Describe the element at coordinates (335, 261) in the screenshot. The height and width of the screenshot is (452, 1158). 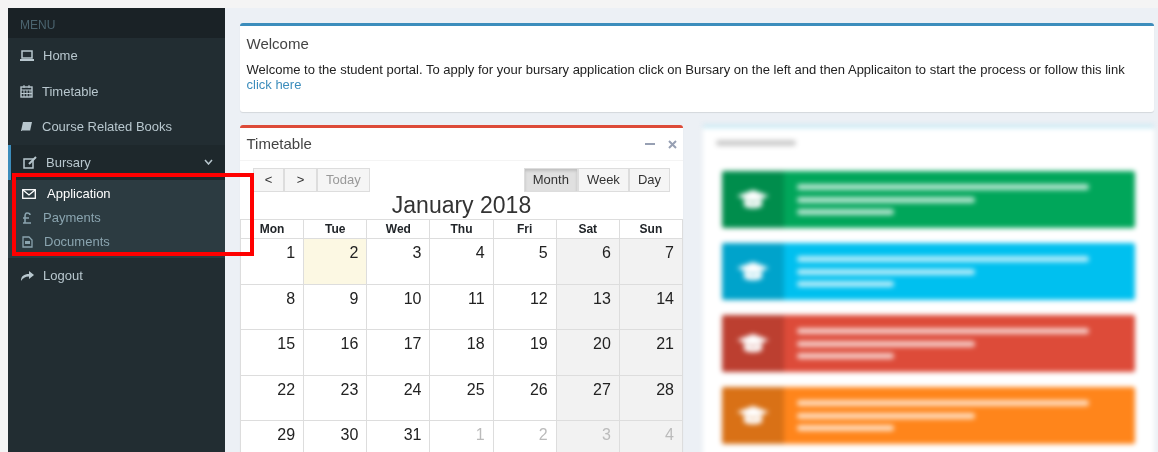
I see `day-cell: 2` at that location.